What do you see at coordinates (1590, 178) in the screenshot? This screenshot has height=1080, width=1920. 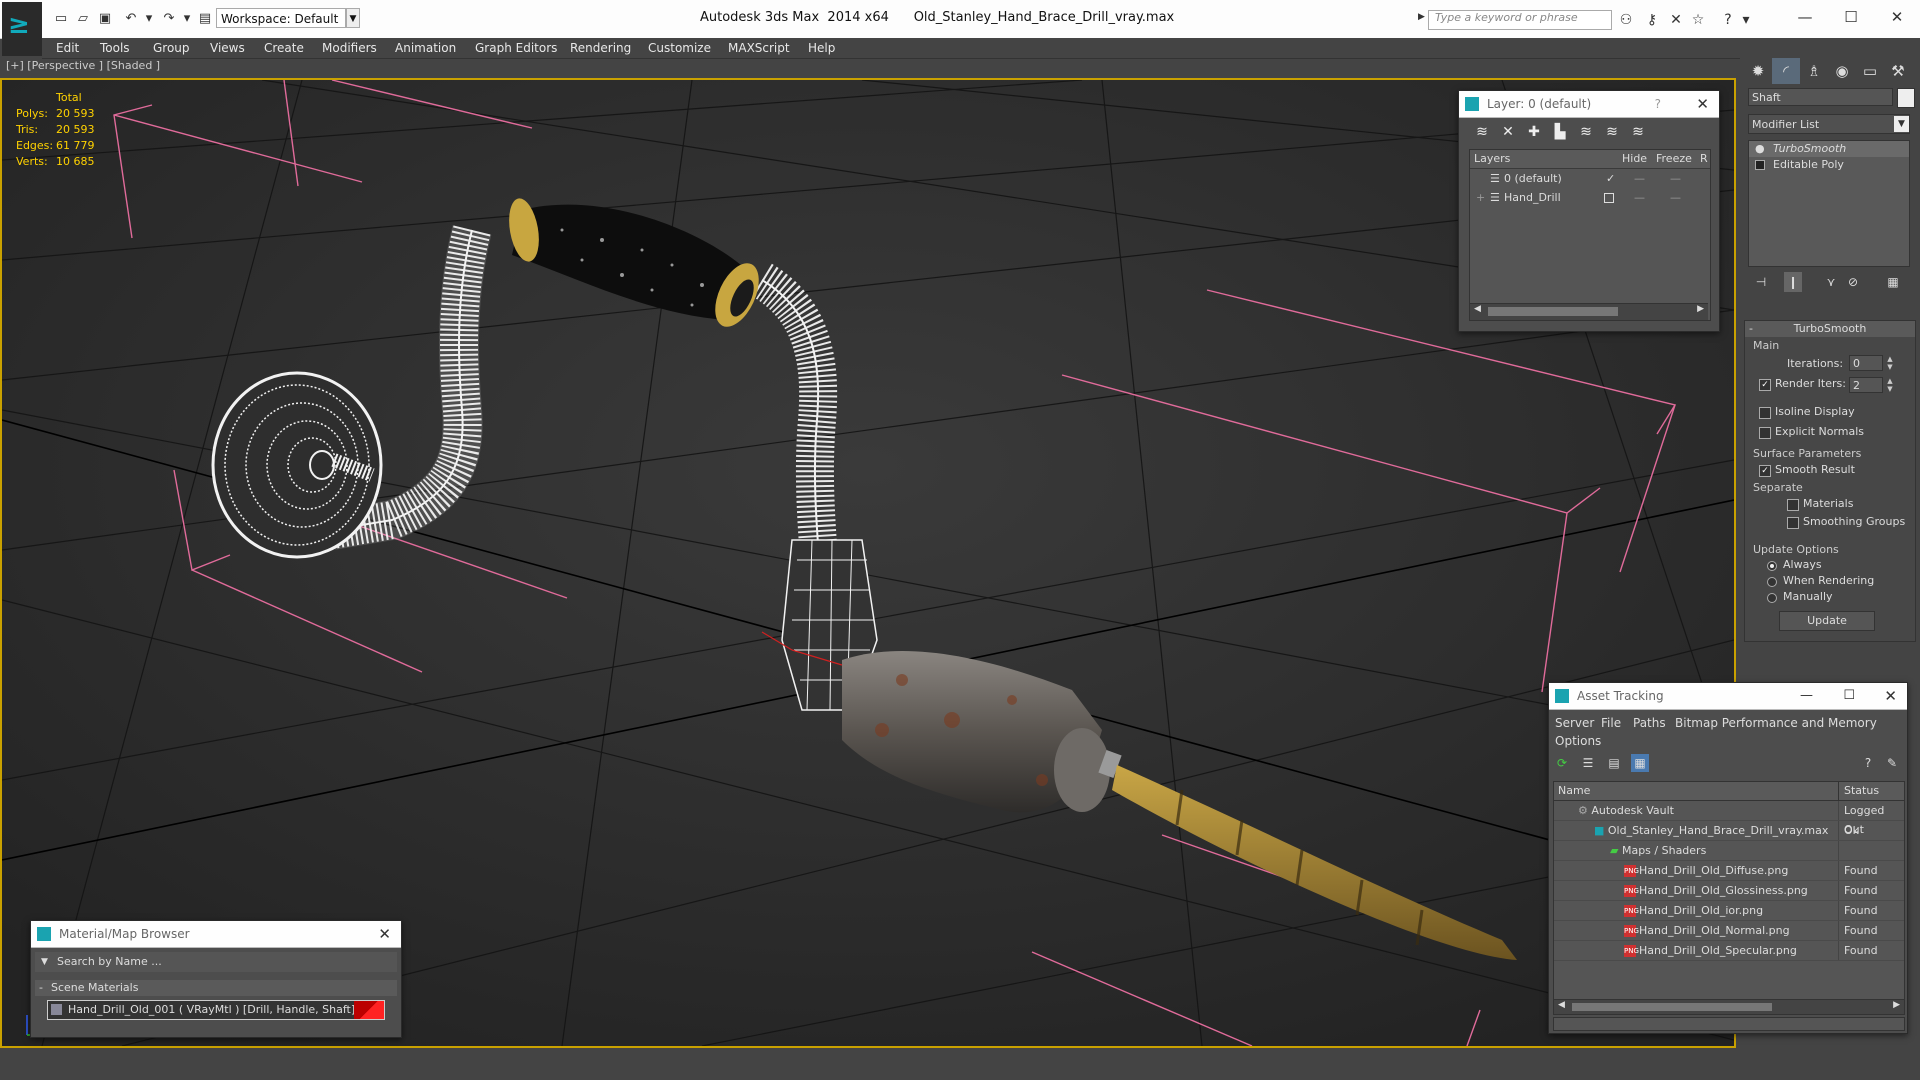 I see `layer-row: ☰ 0 (default) ✓ — —` at bounding box center [1590, 178].